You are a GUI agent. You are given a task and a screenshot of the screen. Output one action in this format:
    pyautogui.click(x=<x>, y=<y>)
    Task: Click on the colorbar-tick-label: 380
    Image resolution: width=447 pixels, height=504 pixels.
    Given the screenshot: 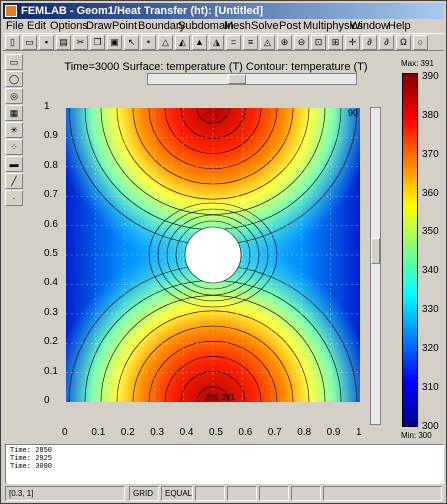 What is the action you would take?
    pyautogui.click(x=430, y=115)
    